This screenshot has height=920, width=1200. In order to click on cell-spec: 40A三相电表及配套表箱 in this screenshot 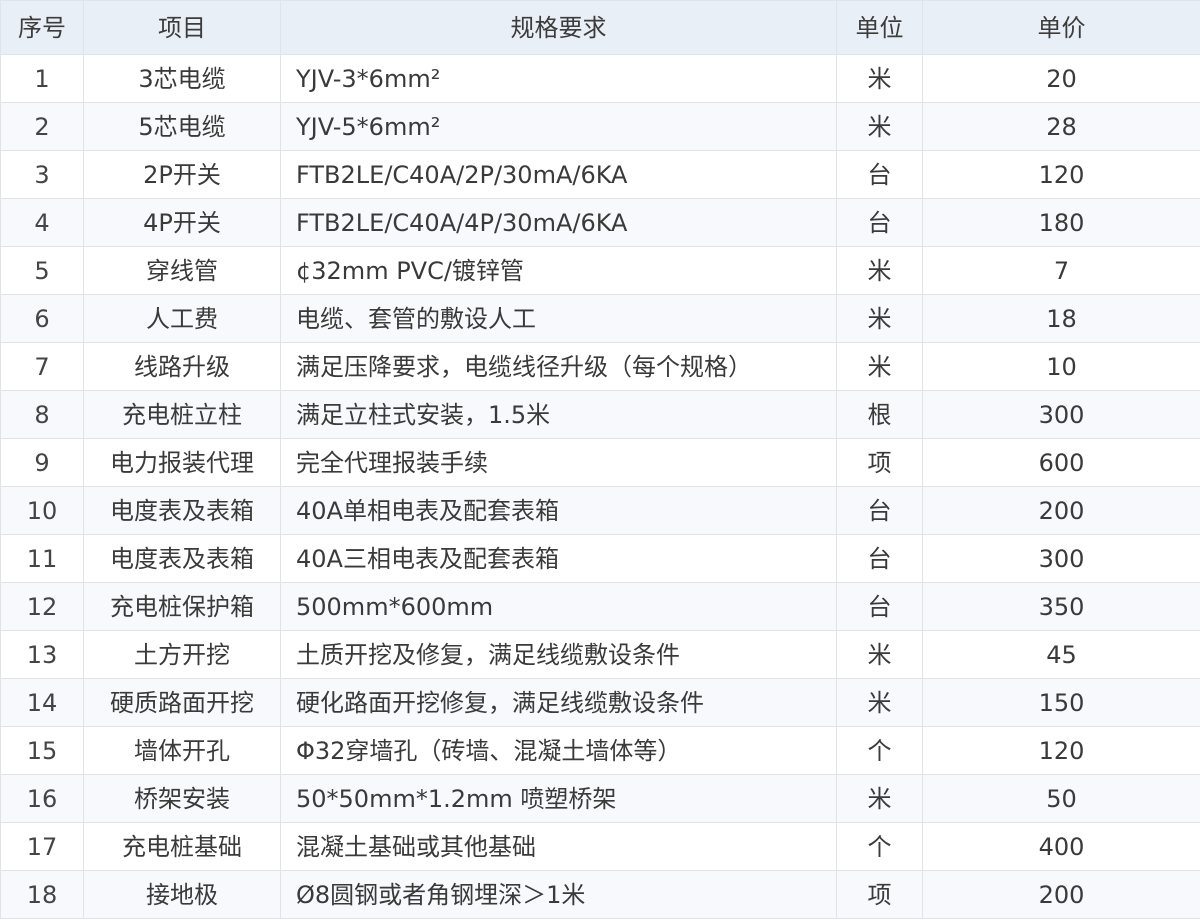, I will do `click(558, 558)`.